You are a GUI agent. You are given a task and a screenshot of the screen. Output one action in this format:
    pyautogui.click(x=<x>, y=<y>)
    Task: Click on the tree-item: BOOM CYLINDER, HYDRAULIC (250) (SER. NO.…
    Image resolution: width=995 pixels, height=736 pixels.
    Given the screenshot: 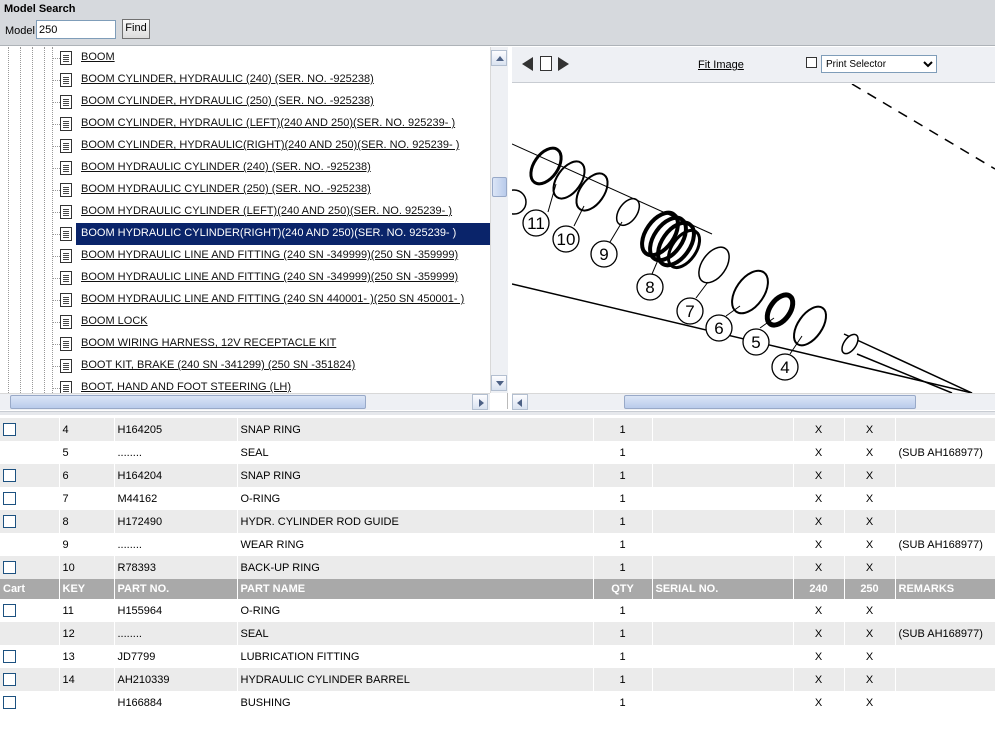 What is the action you would take?
    pyautogui.click(x=271, y=102)
    